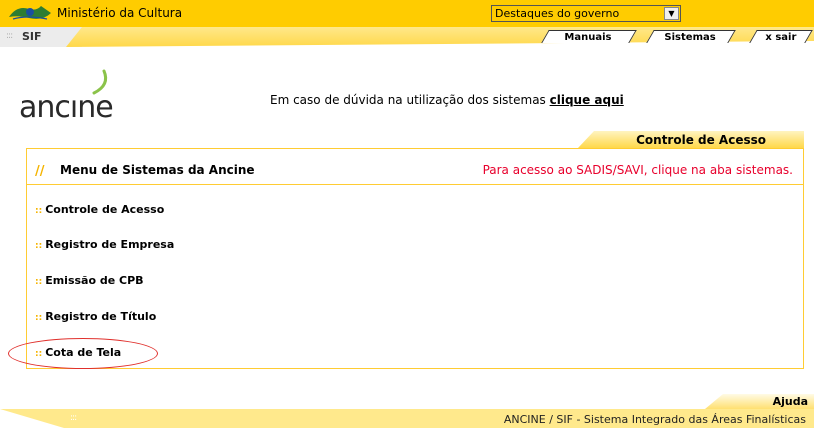  What do you see at coordinates (40, 171) in the screenshot?
I see `slashes-decoration: //` at bounding box center [40, 171].